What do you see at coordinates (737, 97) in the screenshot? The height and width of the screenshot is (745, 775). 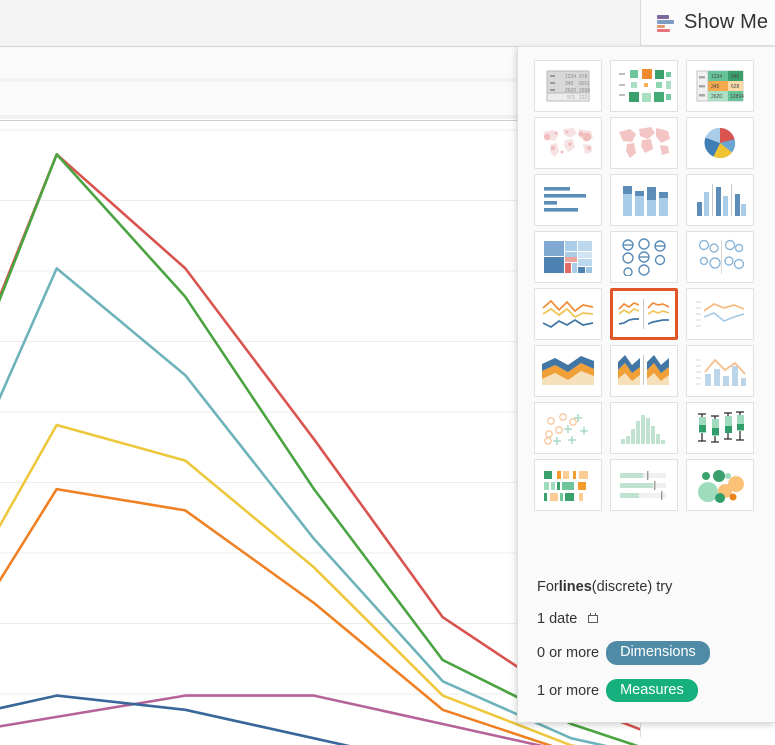 I see `svg-text: 12894` at bounding box center [737, 97].